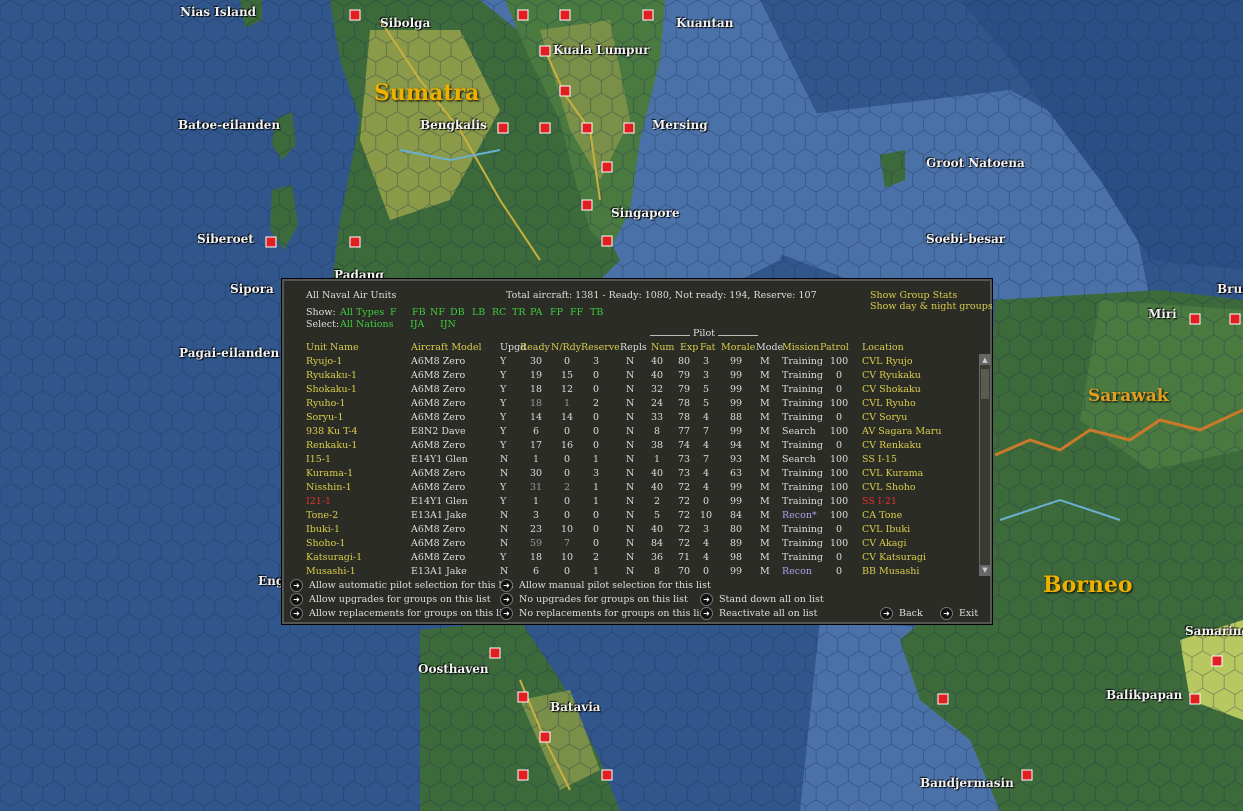 The width and height of the screenshot is (1243, 811). What do you see at coordinates (536, 312) in the screenshot?
I see `show-filter-pa: PA` at bounding box center [536, 312].